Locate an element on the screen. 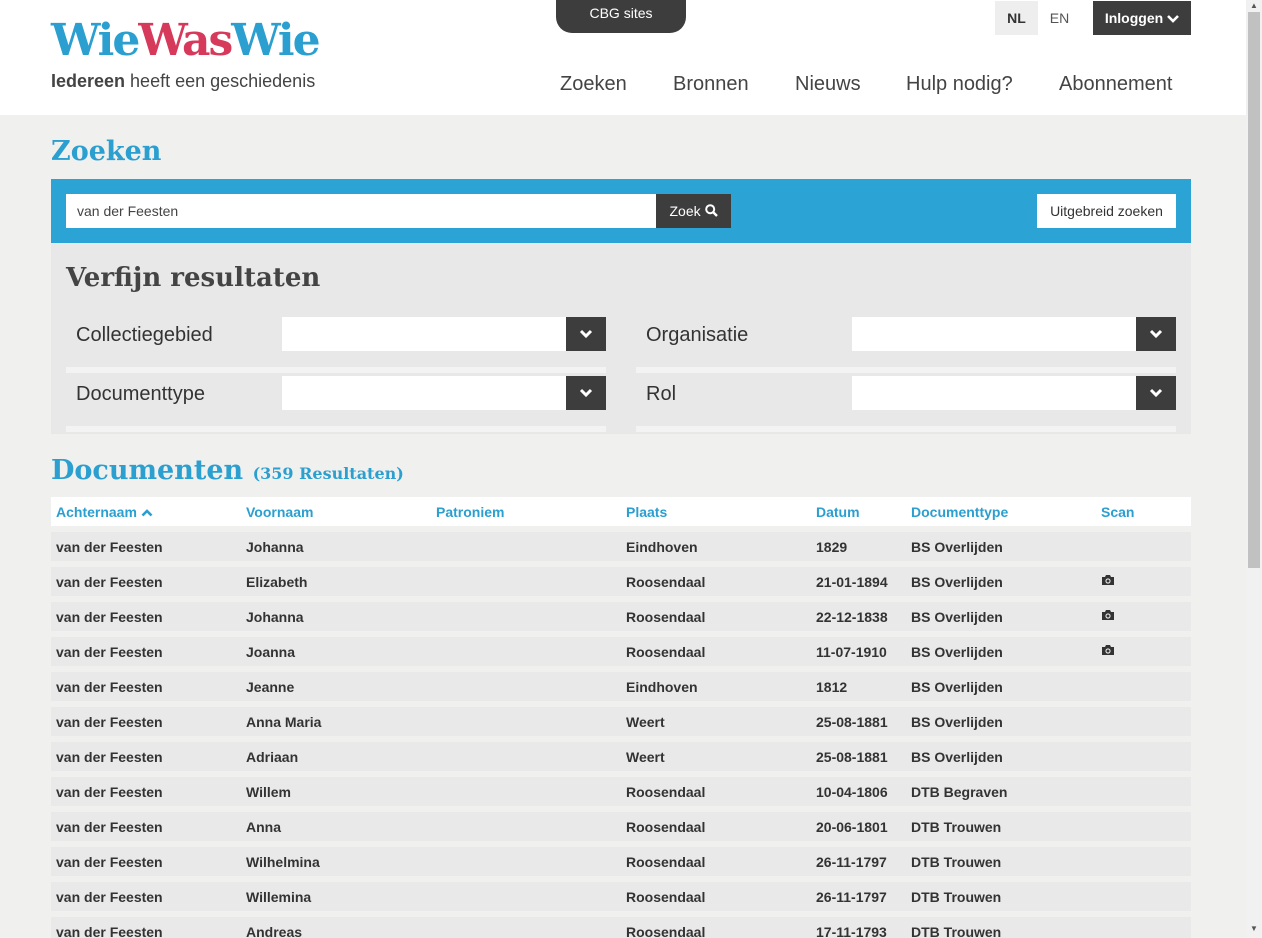 This screenshot has width=1262, height=938. cell-voornaam: Willem is located at coordinates (268, 792).